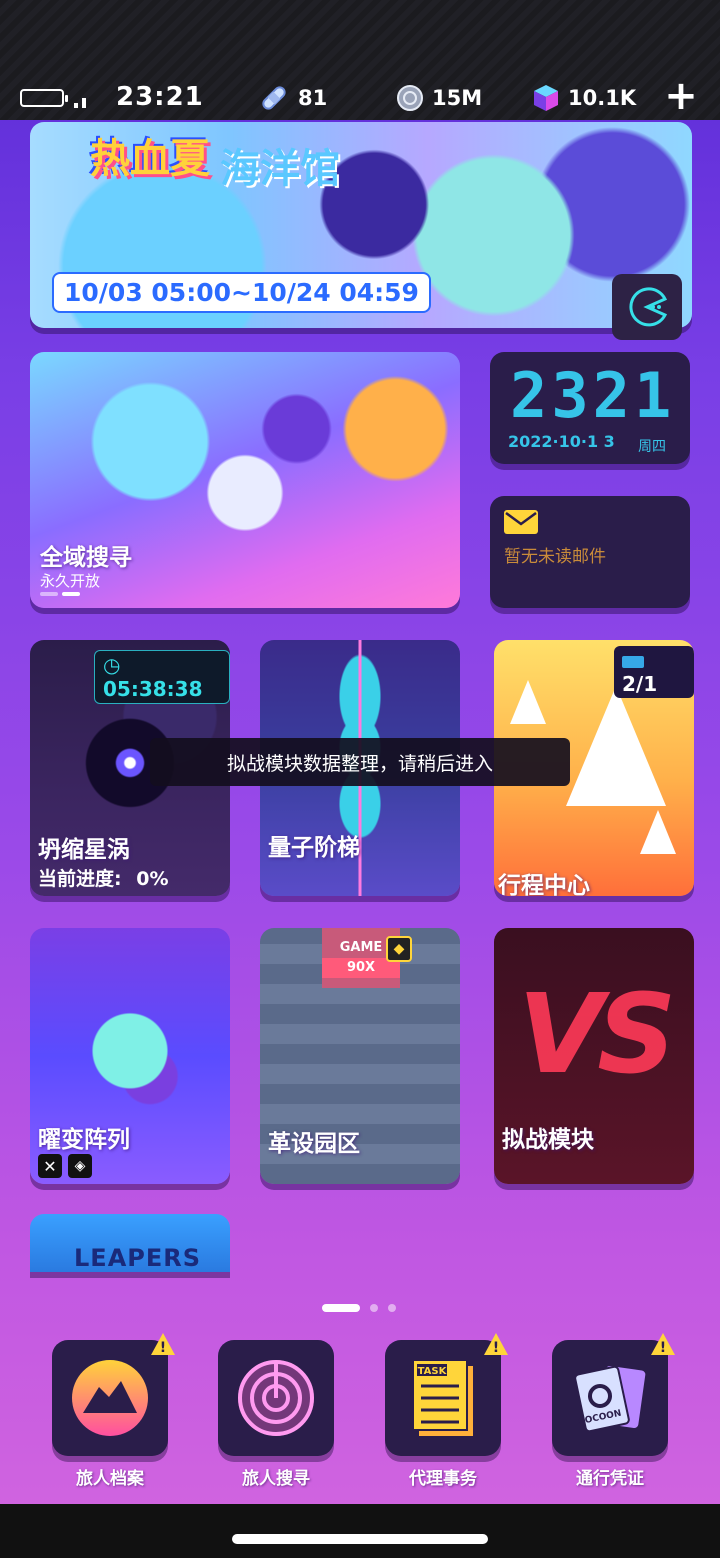 The height and width of the screenshot is (1558, 720). I want to click on itinerary-title: 行程中心, so click(544, 884).